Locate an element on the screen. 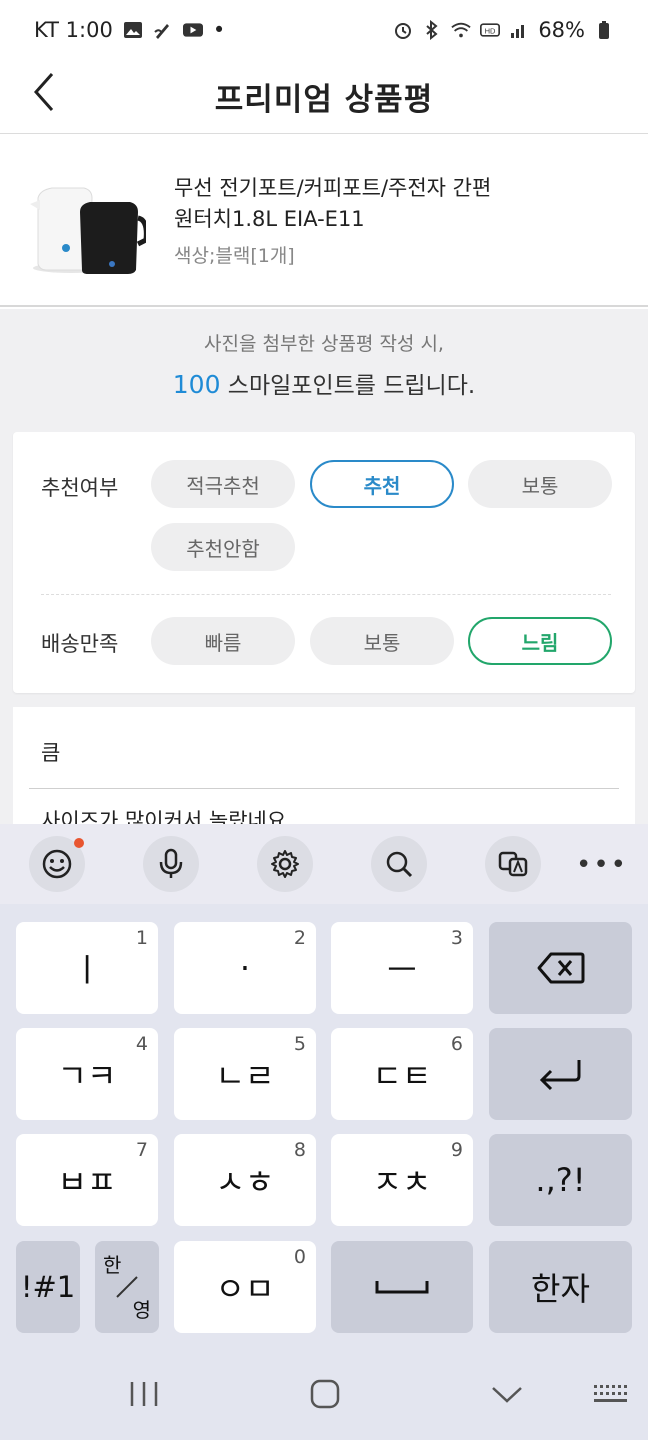 Image resolution: width=648 pixels, height=1440 pixels. bluetooth-icon is located at coordinates (432, 30).